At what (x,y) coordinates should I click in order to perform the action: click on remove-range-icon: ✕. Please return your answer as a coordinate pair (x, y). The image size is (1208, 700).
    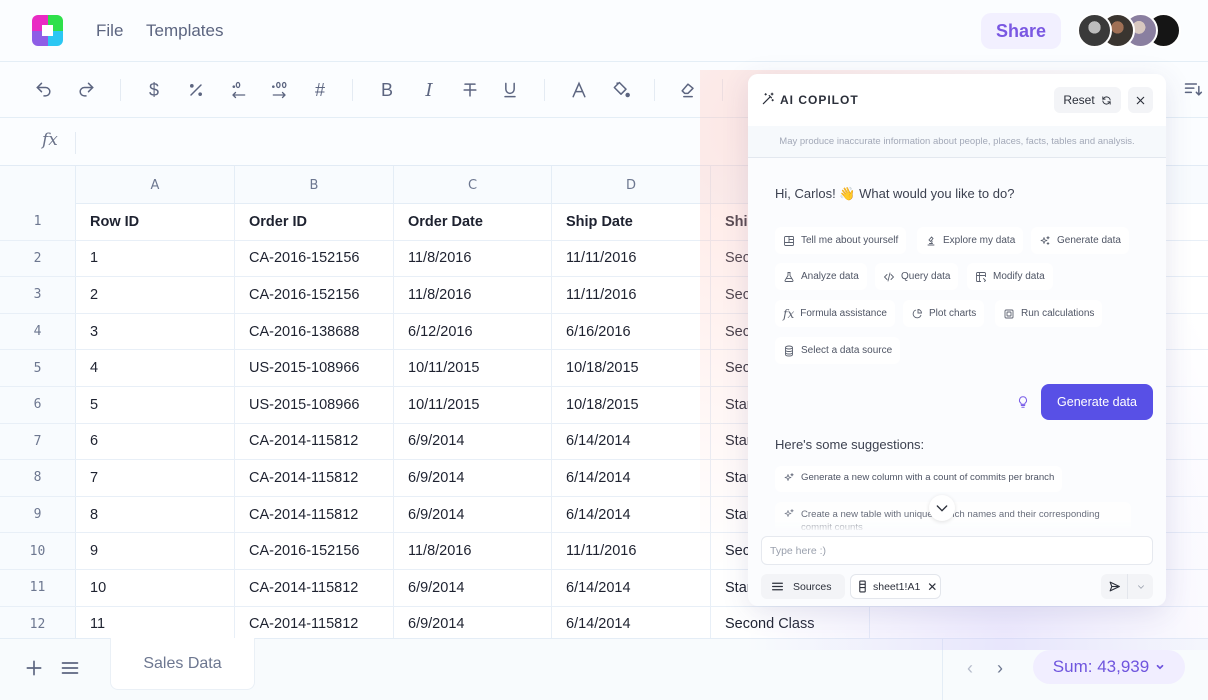
    Looking at the image, I should click on (932, 587).